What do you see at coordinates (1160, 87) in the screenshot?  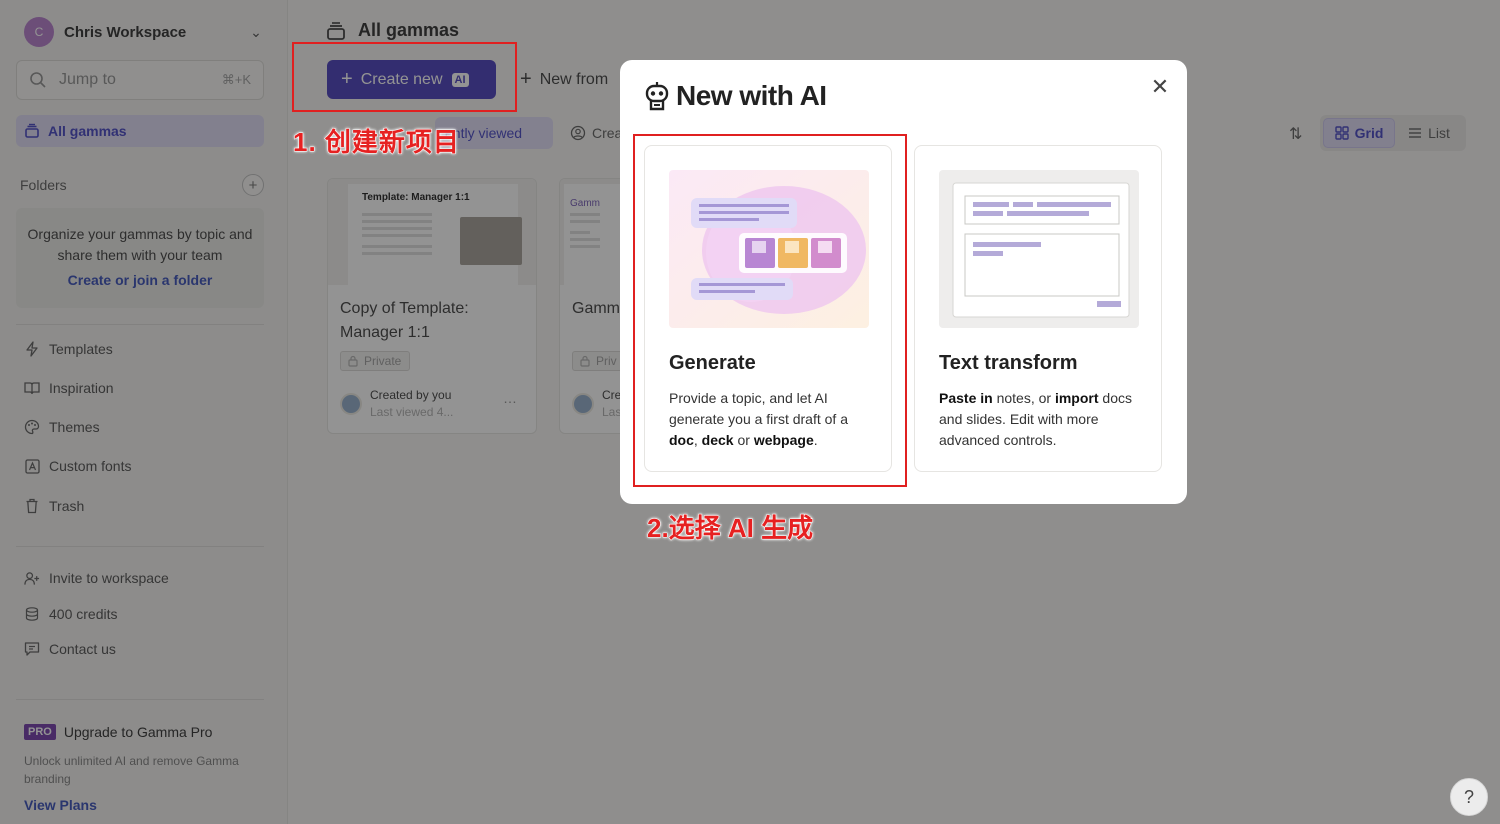 I see `close-icon: ✕` at bounding box center [1160, 87].